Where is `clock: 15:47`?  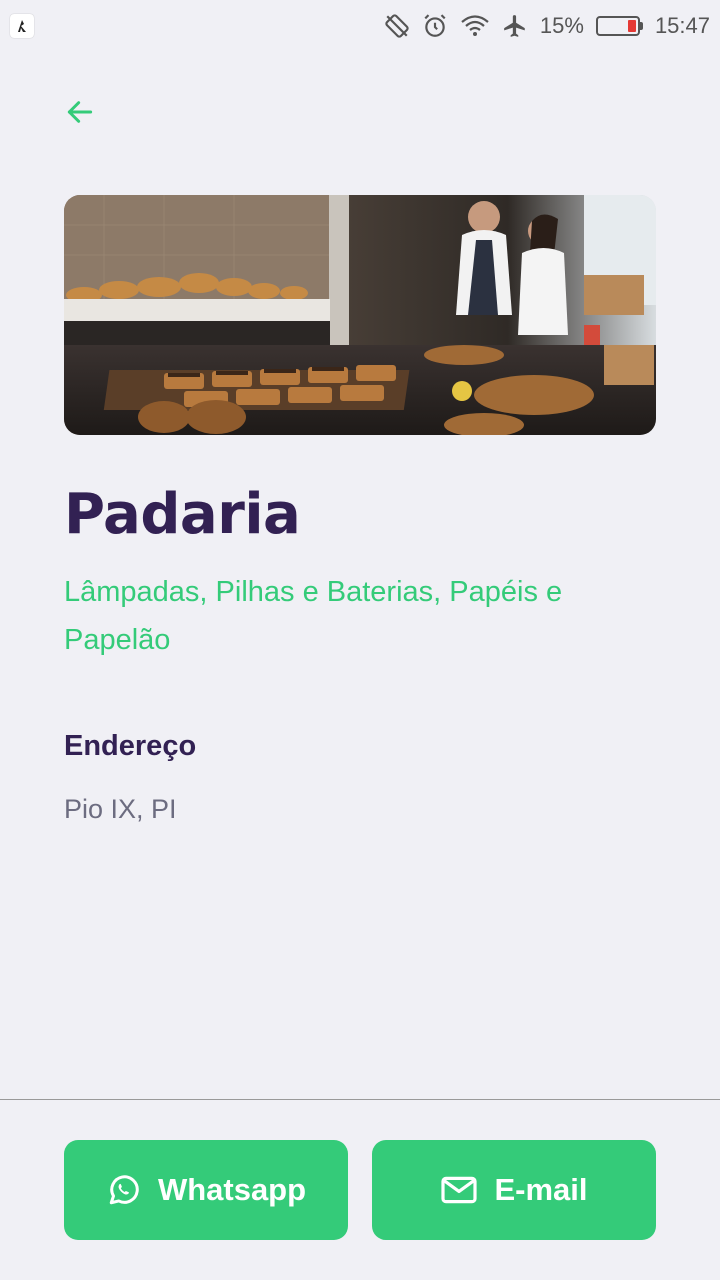
clock: 15:47 is located at coordinates (682, 25).